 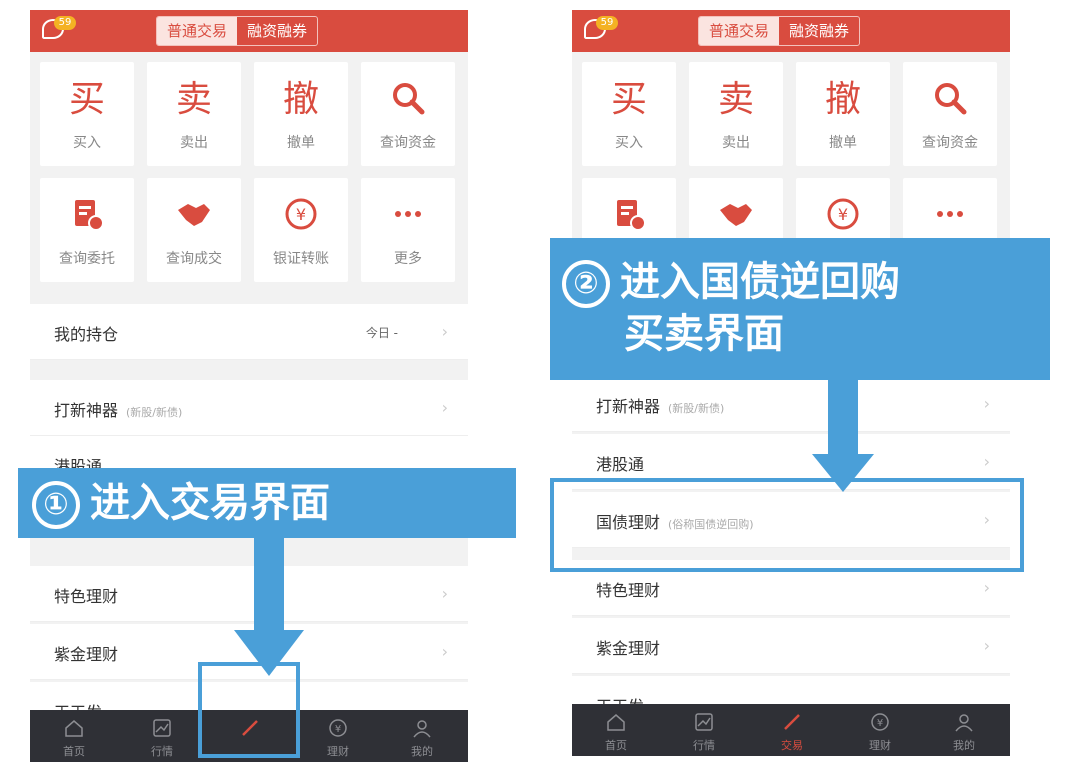 What do you see at coordinates (87, 143) in the screenshot?
I see `buy-label: 买入` at bounding box center [87, 143].